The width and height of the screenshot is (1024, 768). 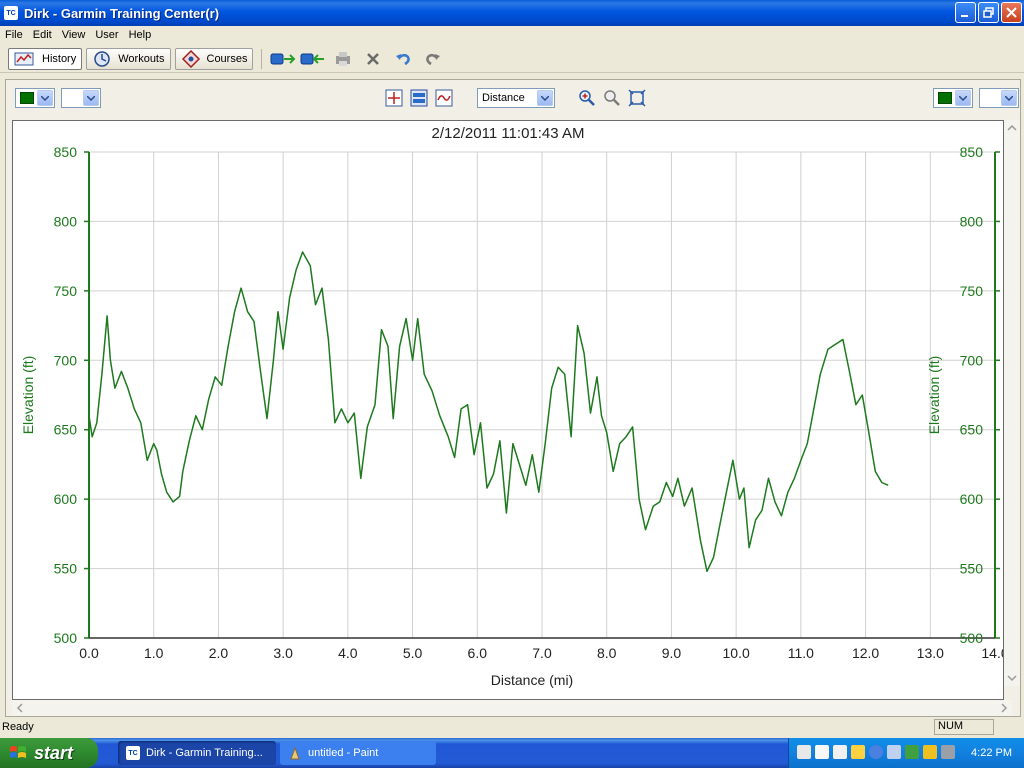 I want to click on print-button, so click(x=343, y=59).